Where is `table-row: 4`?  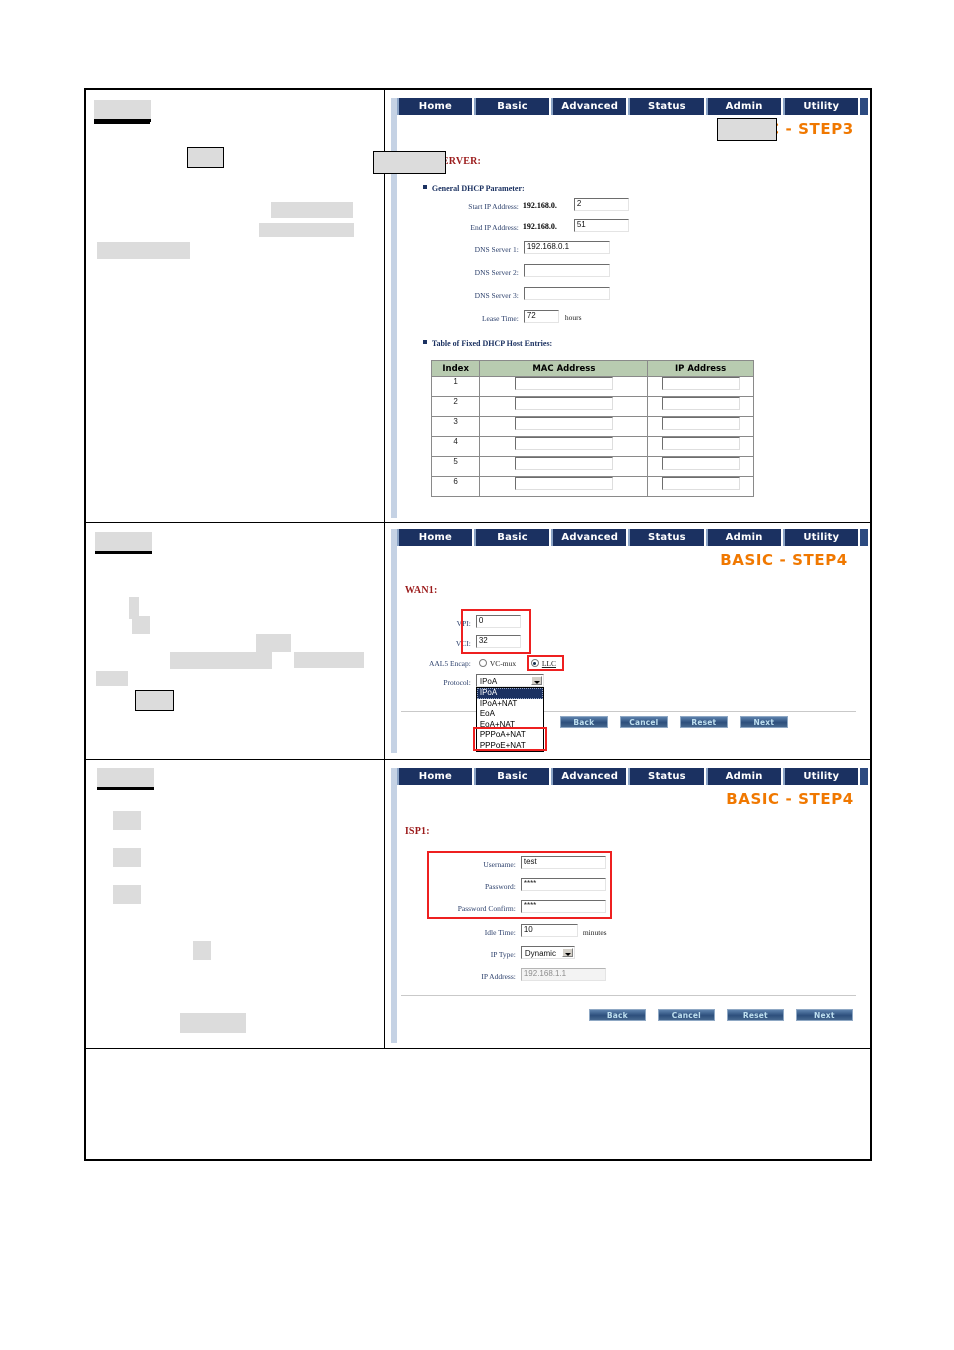
table-row: 4 is located at coordinates (592, 446).